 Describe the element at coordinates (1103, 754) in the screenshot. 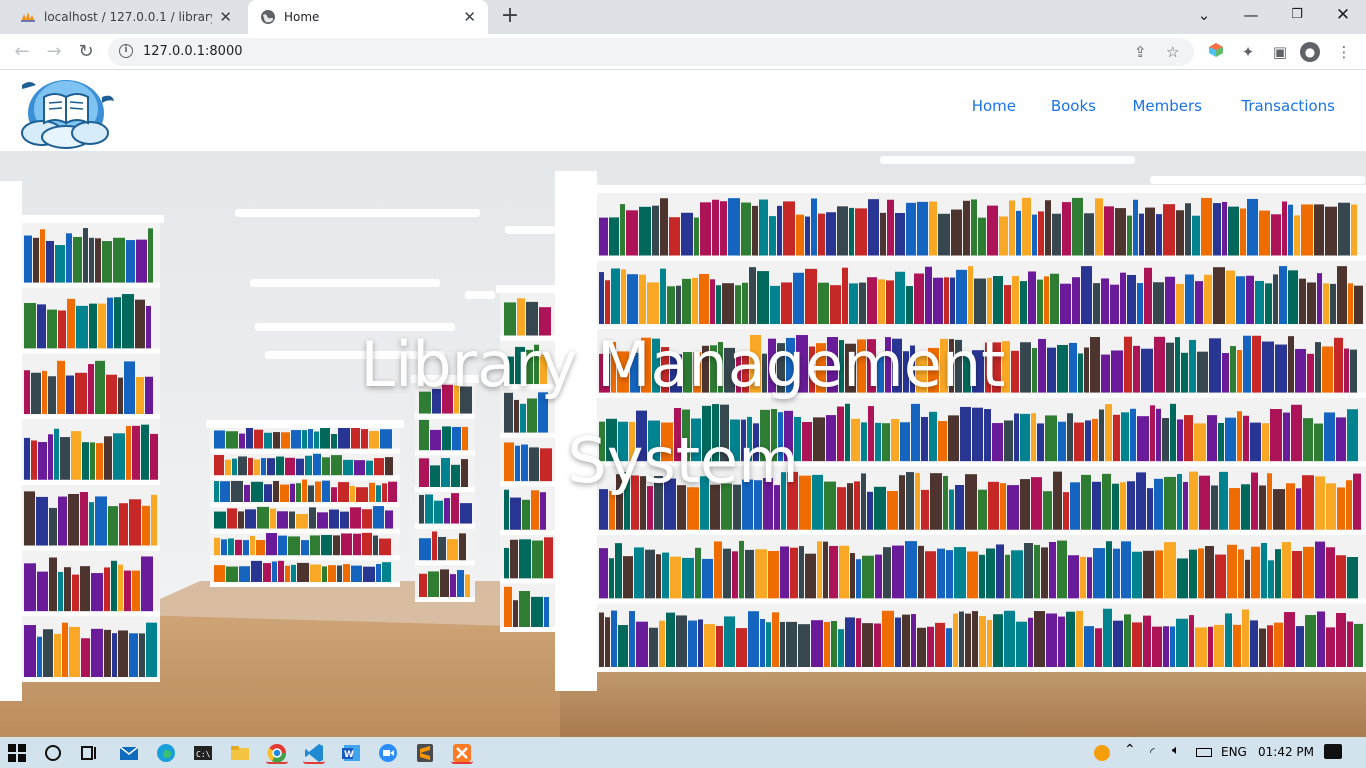

I see `weather-sun-icon` at that location.